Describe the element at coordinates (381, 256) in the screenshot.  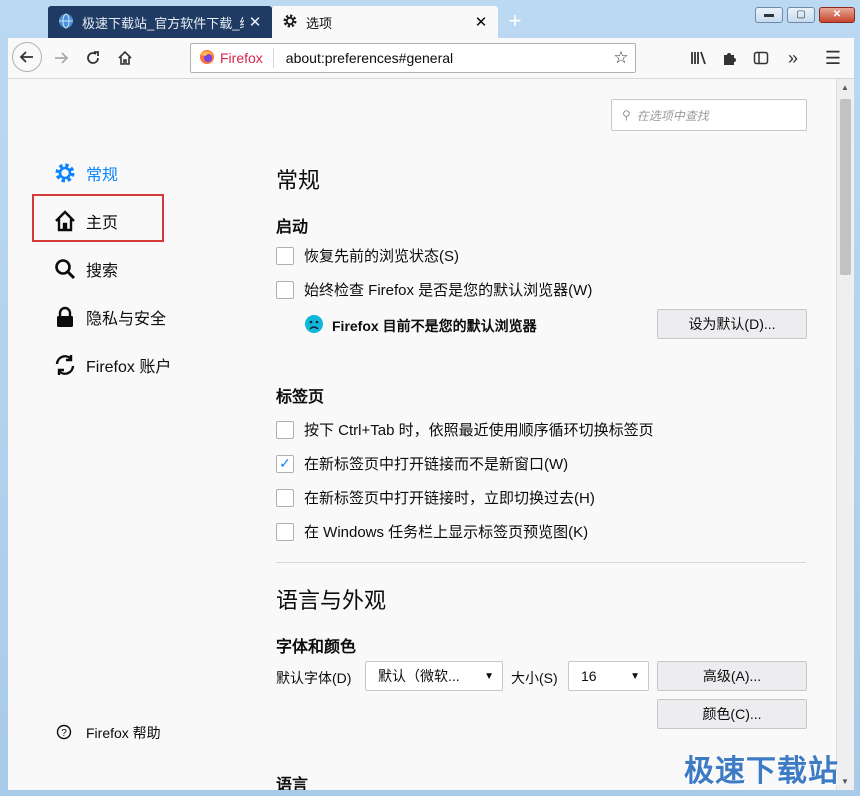
I see `checkbox-label: 恢复先前的浏览状态(S)` at that location.